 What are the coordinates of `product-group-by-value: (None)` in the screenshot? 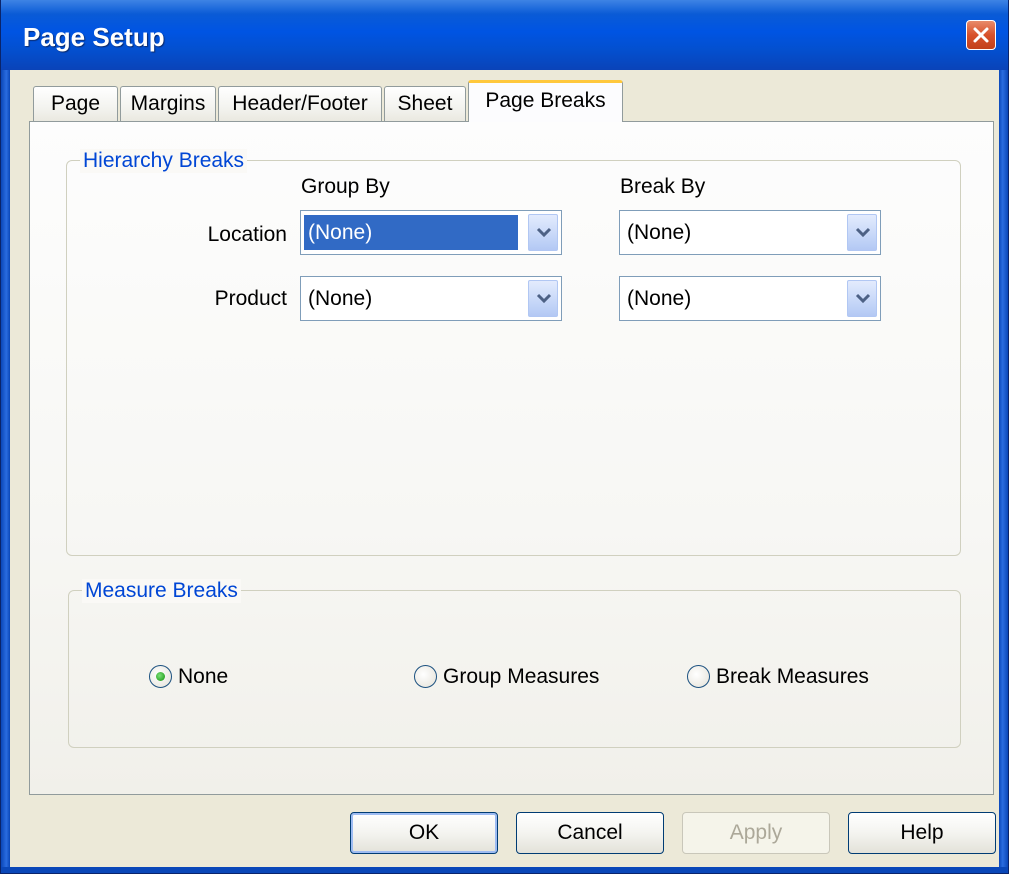 It's located at (340, 298).